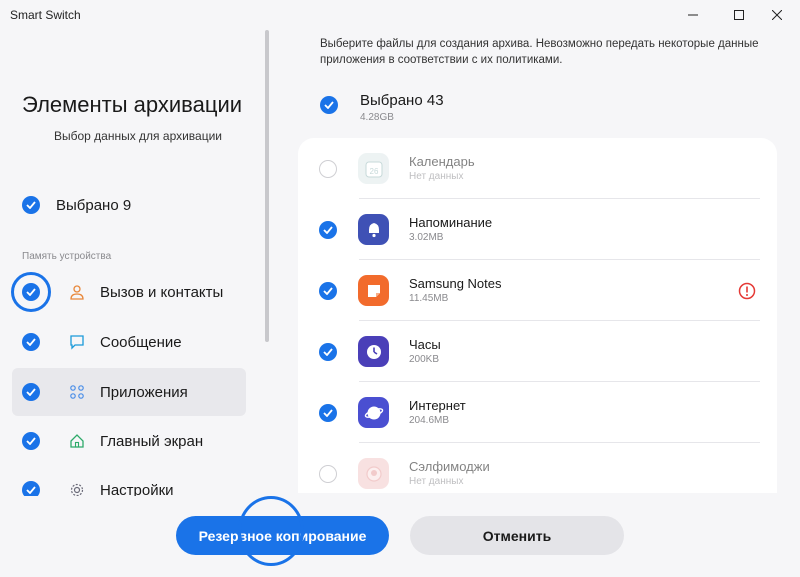 This screenshot has height=577, width=800. What do you see at coordinates (429, 298) in the screenshot?
I see `app-size: 11.45MB` at bounding box center [429, 298].